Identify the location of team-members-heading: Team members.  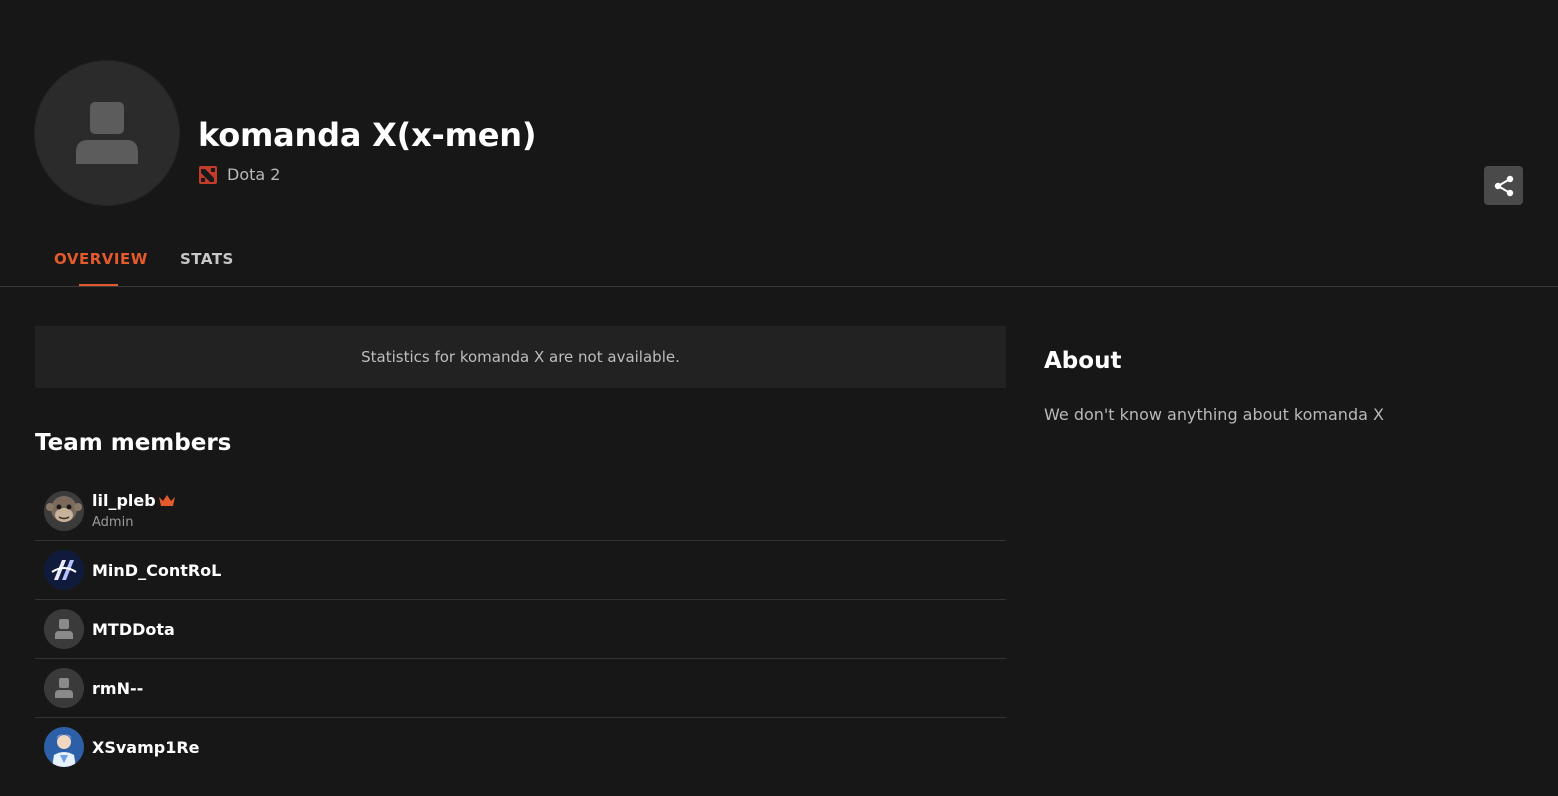
(133, 443).